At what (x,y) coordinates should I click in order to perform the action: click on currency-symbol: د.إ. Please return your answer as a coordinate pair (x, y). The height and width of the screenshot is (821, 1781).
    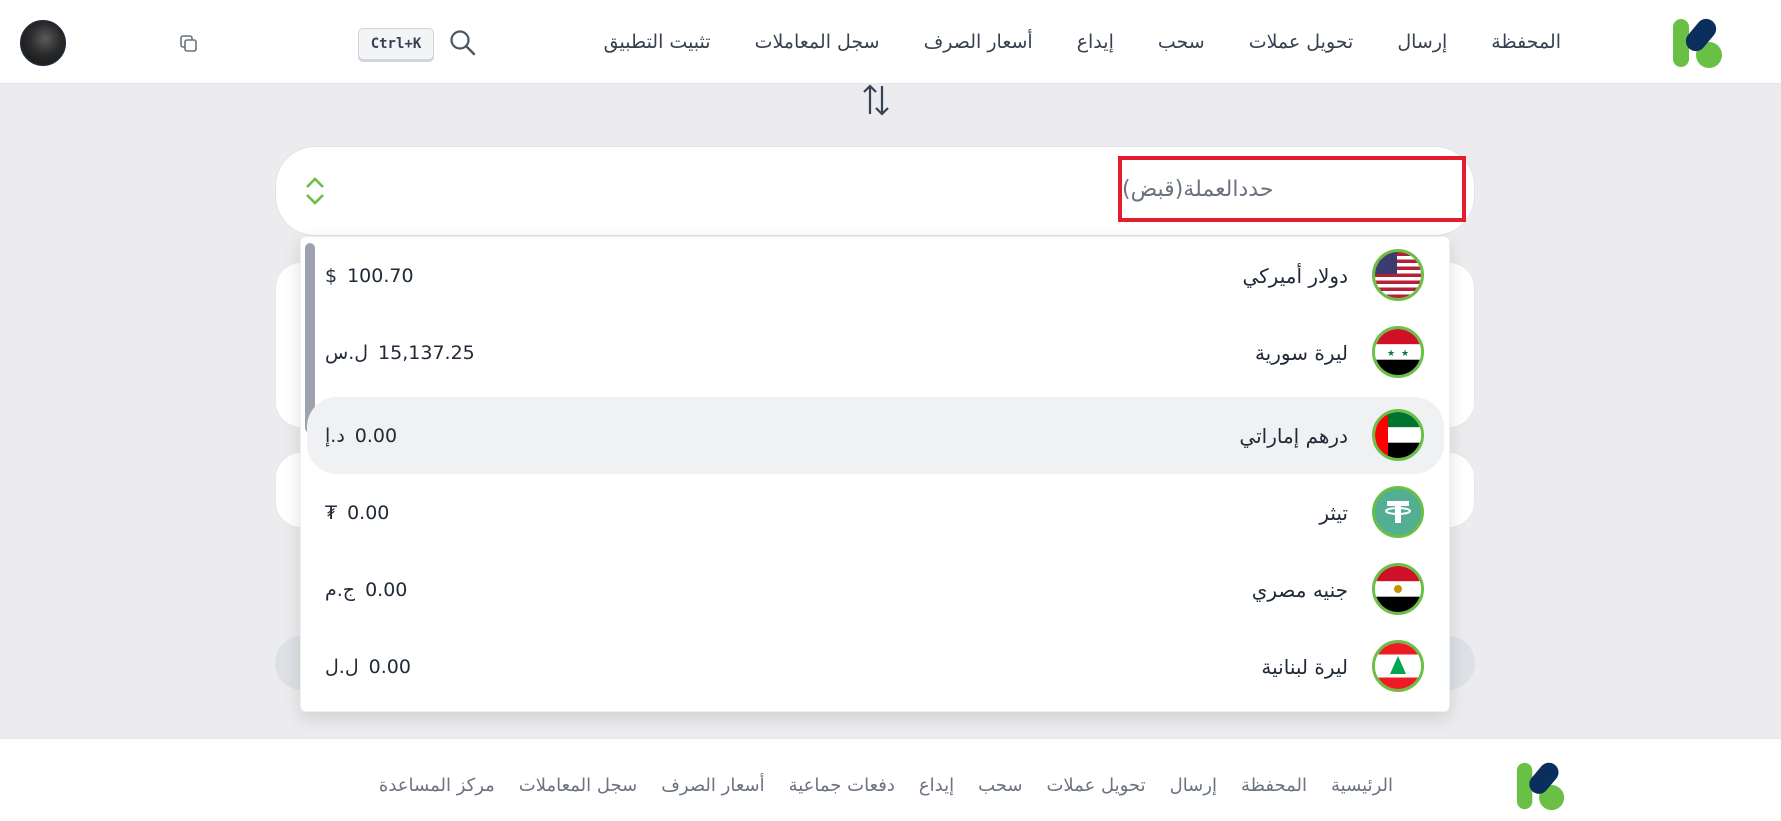
    Looking at the image, I should click on (335, 435).